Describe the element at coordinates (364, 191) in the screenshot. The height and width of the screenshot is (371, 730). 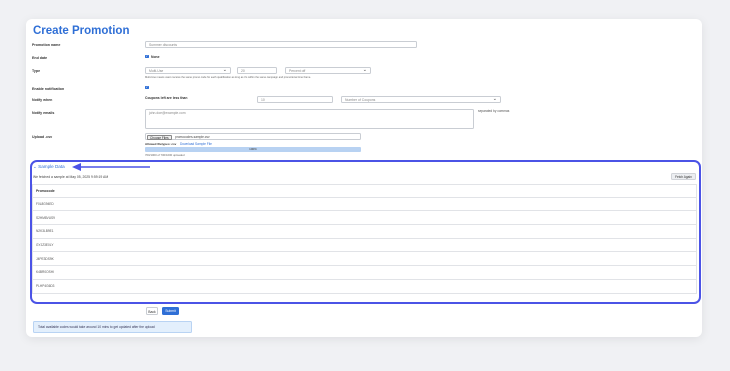
I see `table-header-promocode: Promocode` at that location.